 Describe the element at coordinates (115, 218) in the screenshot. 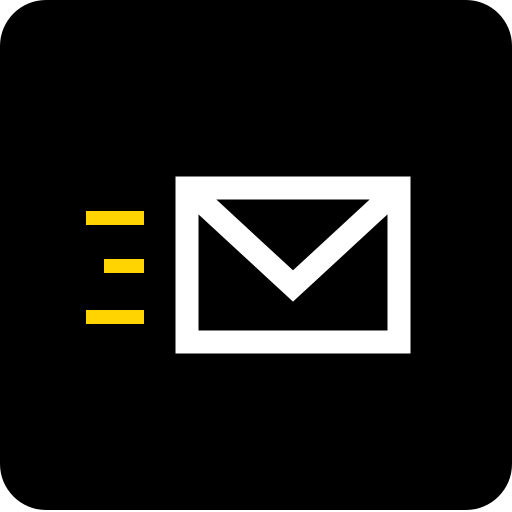

I see `speed-line-top` at that location.